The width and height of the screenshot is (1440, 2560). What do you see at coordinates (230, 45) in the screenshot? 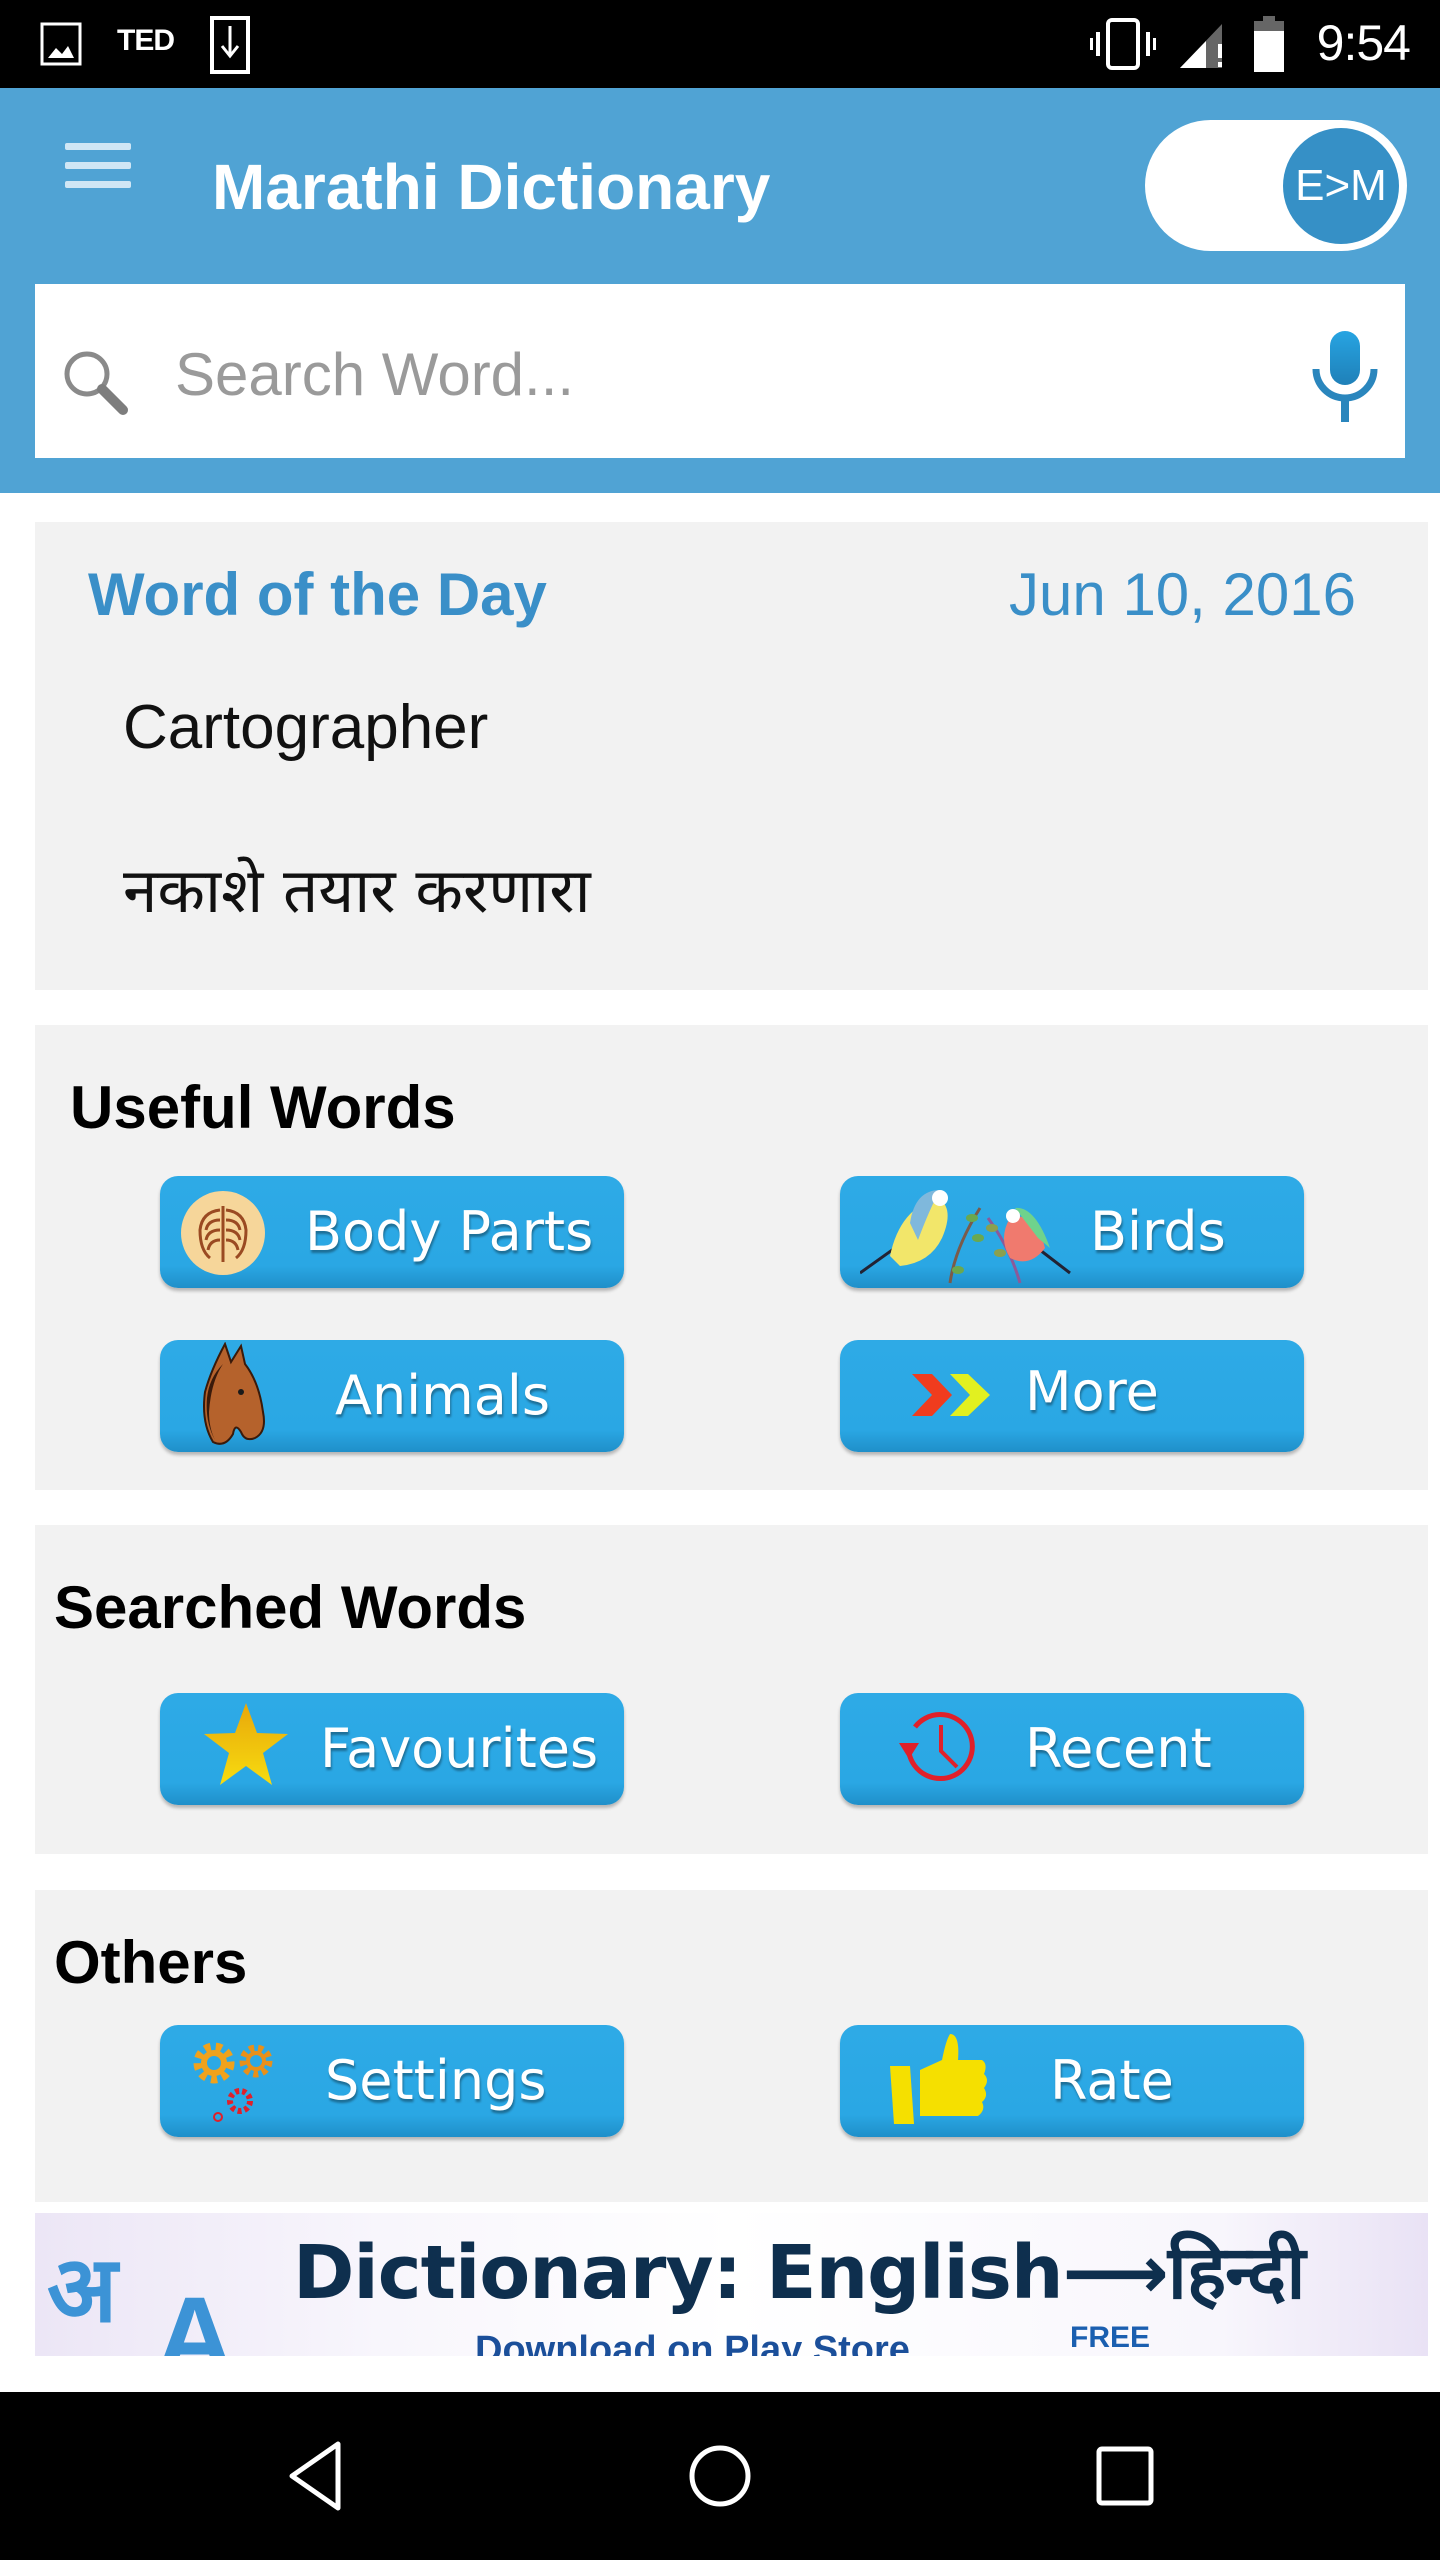
I see `download-notification-icon` at bounding box center [230, 45].